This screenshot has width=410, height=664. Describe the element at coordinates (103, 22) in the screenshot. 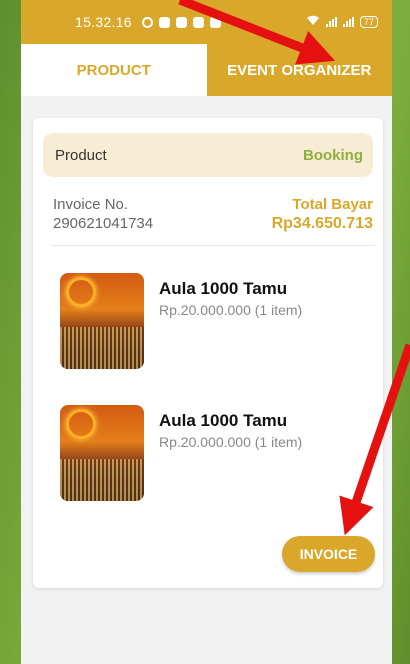

I see `status-time: 15.32.16` at that location.